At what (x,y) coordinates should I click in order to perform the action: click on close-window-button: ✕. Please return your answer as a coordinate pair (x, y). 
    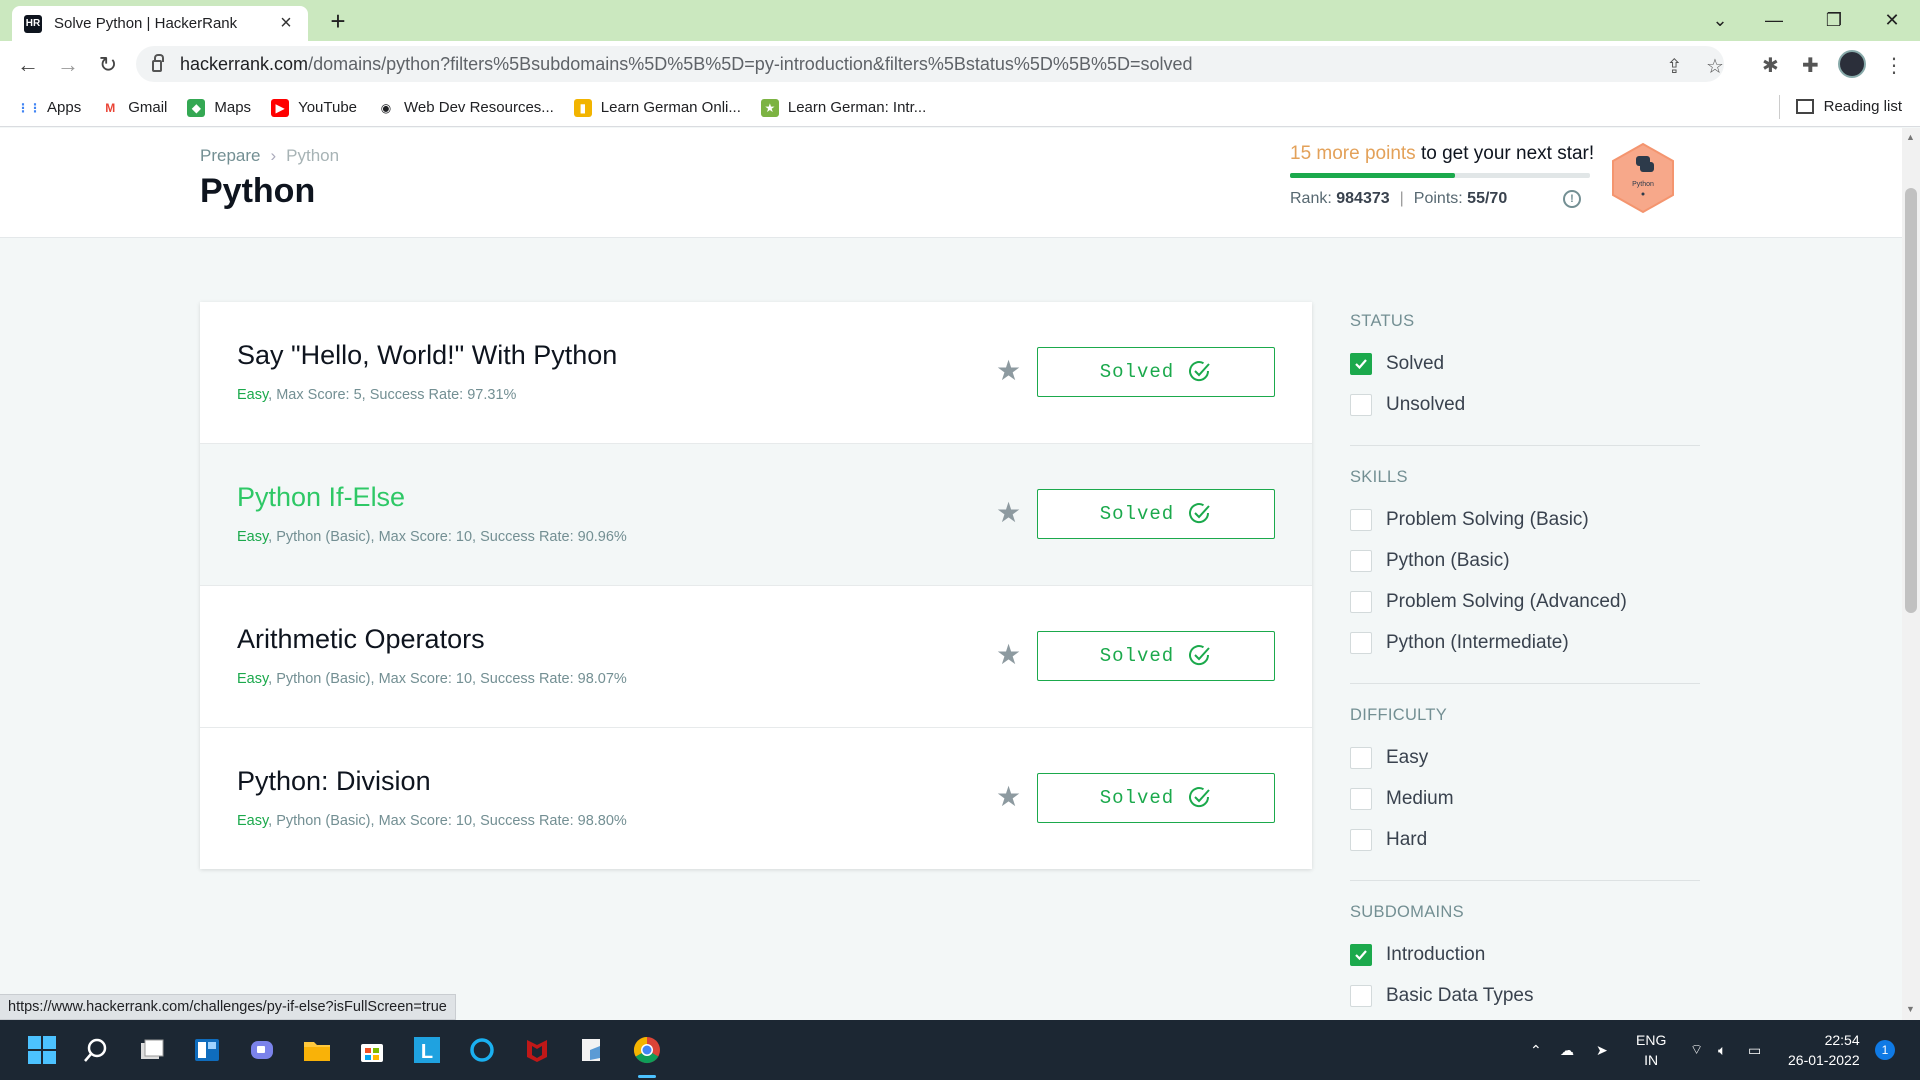
    Looking at the image, I should click on (1892, 20).